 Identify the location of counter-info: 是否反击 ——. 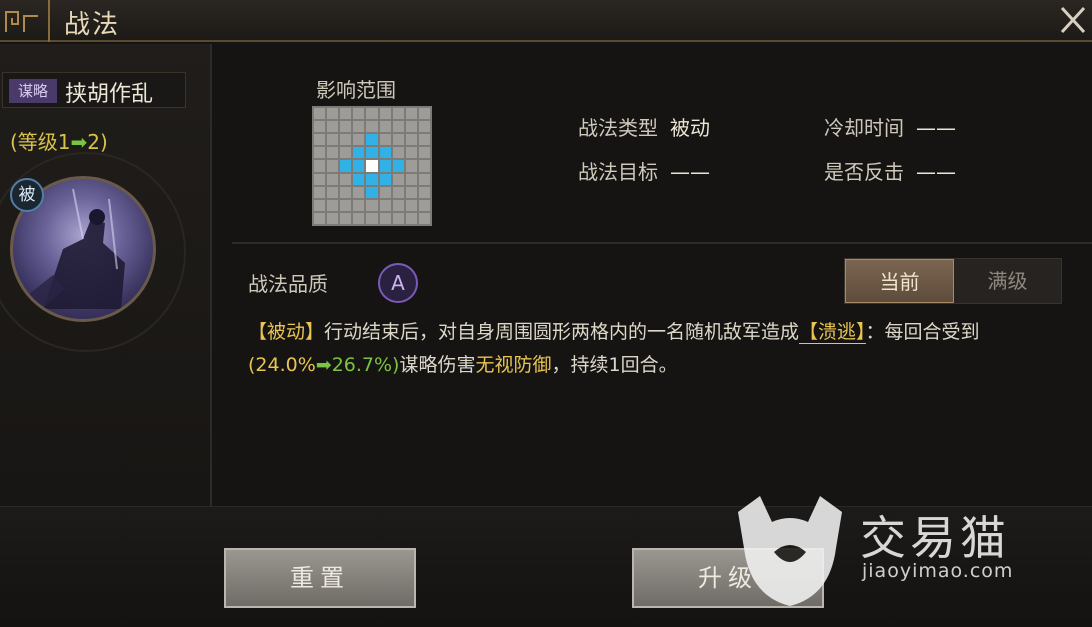
(890, 170).